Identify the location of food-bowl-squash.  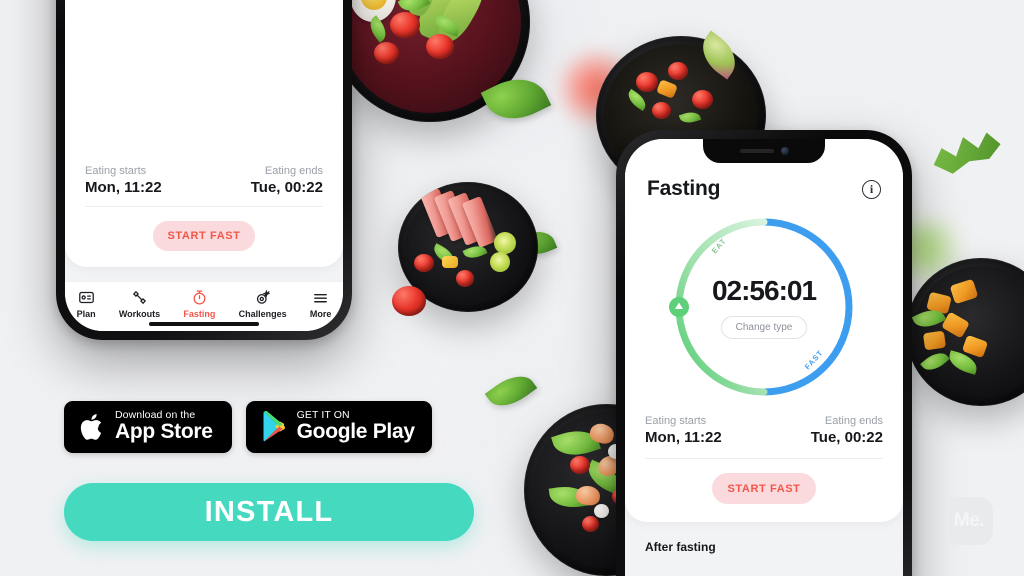
(965, 332).